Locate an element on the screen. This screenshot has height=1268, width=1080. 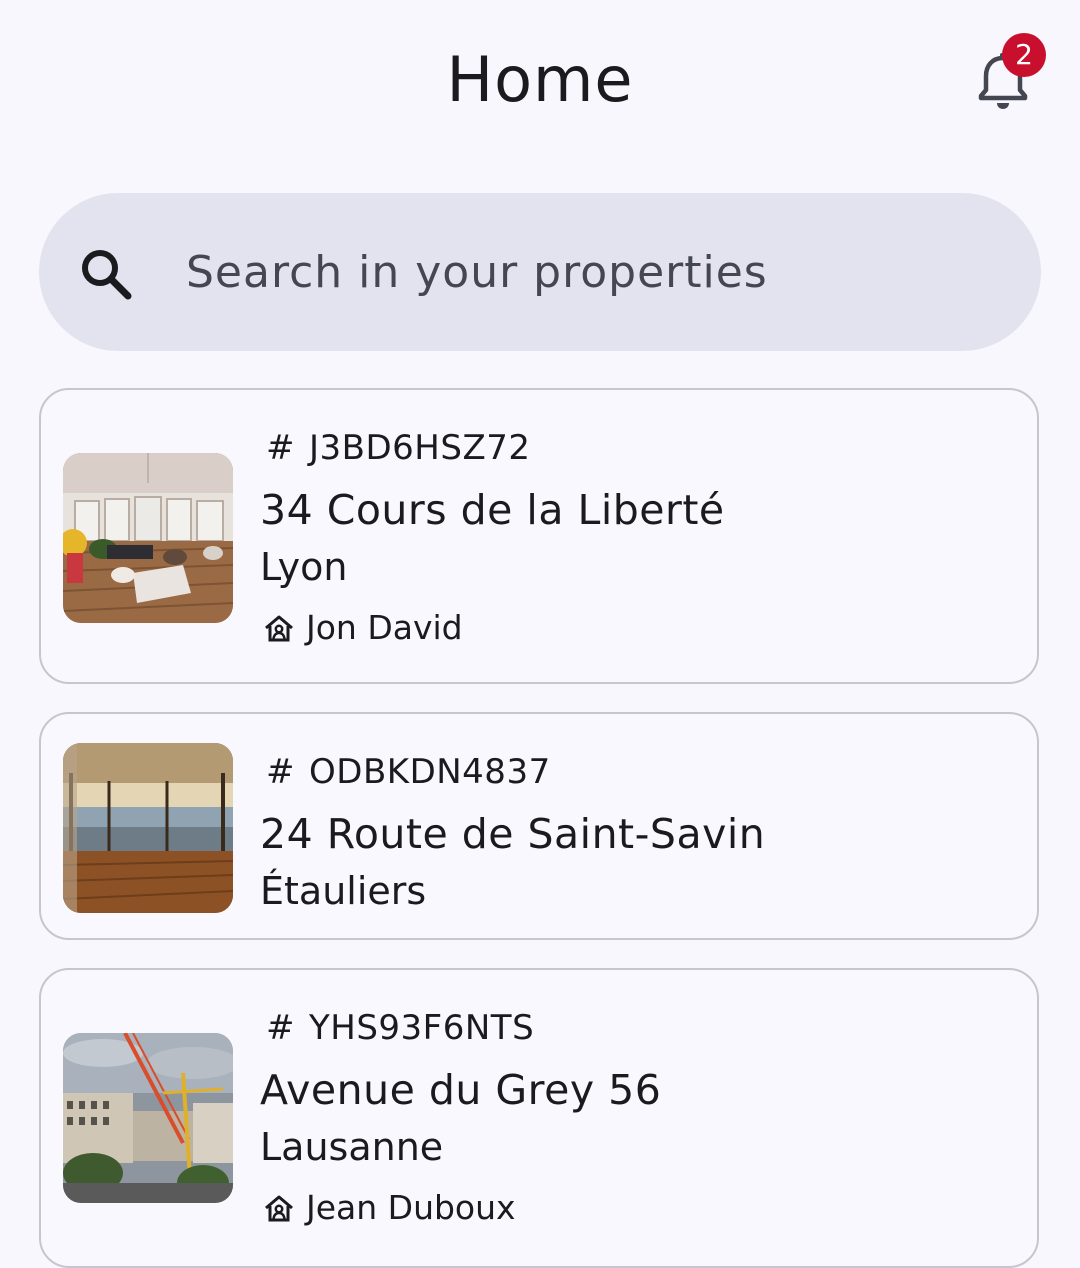
property-city: Lausanne is located at coordinates (352, 1147).